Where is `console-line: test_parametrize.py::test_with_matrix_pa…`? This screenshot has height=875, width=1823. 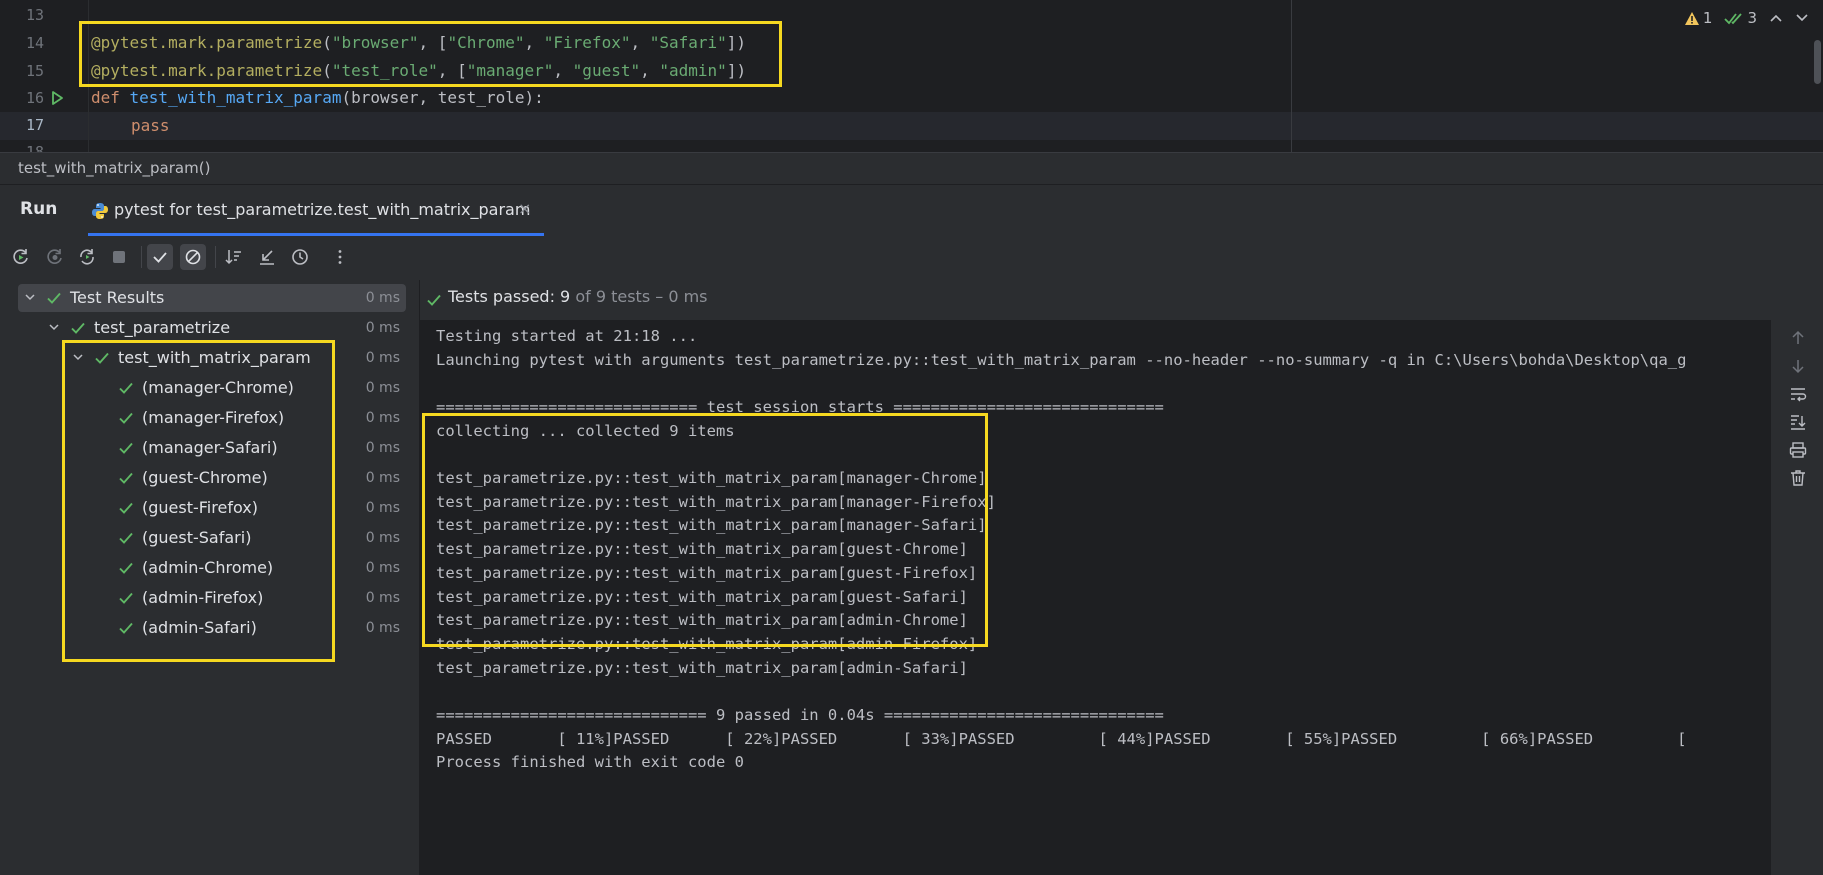
console-line: test_parametrize.py::test_with_matrix_pa… is located at coordinates (702, 668).